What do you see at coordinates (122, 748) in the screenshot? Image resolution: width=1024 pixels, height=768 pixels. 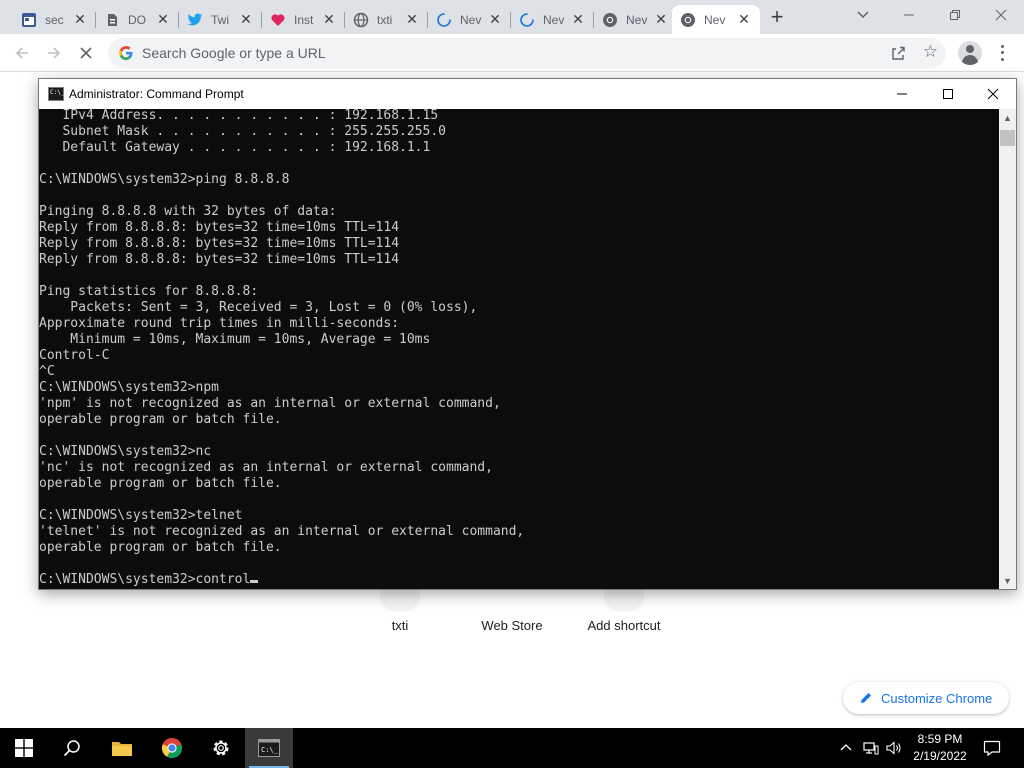 I see `file-explorer-icon` at bounding box center [122, 748].